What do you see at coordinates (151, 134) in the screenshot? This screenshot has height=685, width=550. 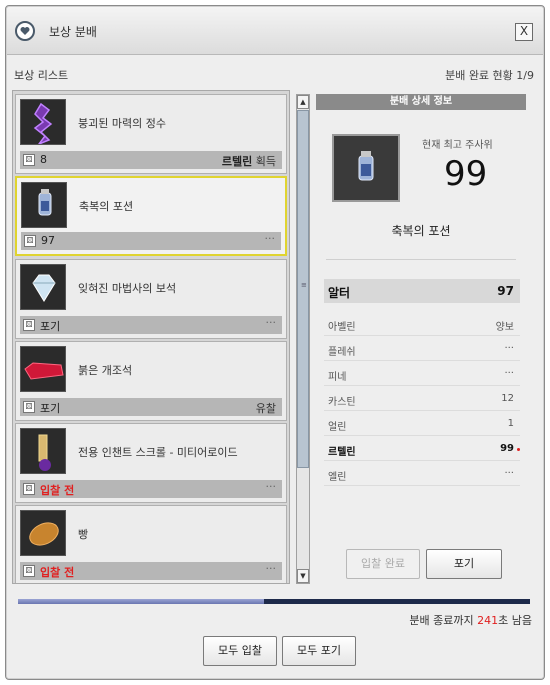 I see `reward-item: 붕괴된 마력의 정수 ⚄ 8 르텔린 획득` at bounding box center [151, 134].